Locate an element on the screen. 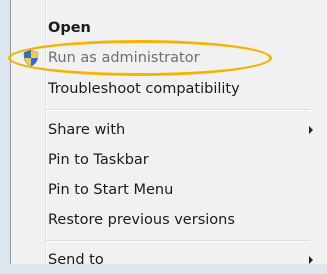 Image resolution: width=327 pixels, height=274 pixels. menu-item-pin-to-start-menu: Pin to Start Menu is located at coordinates (110, 190).